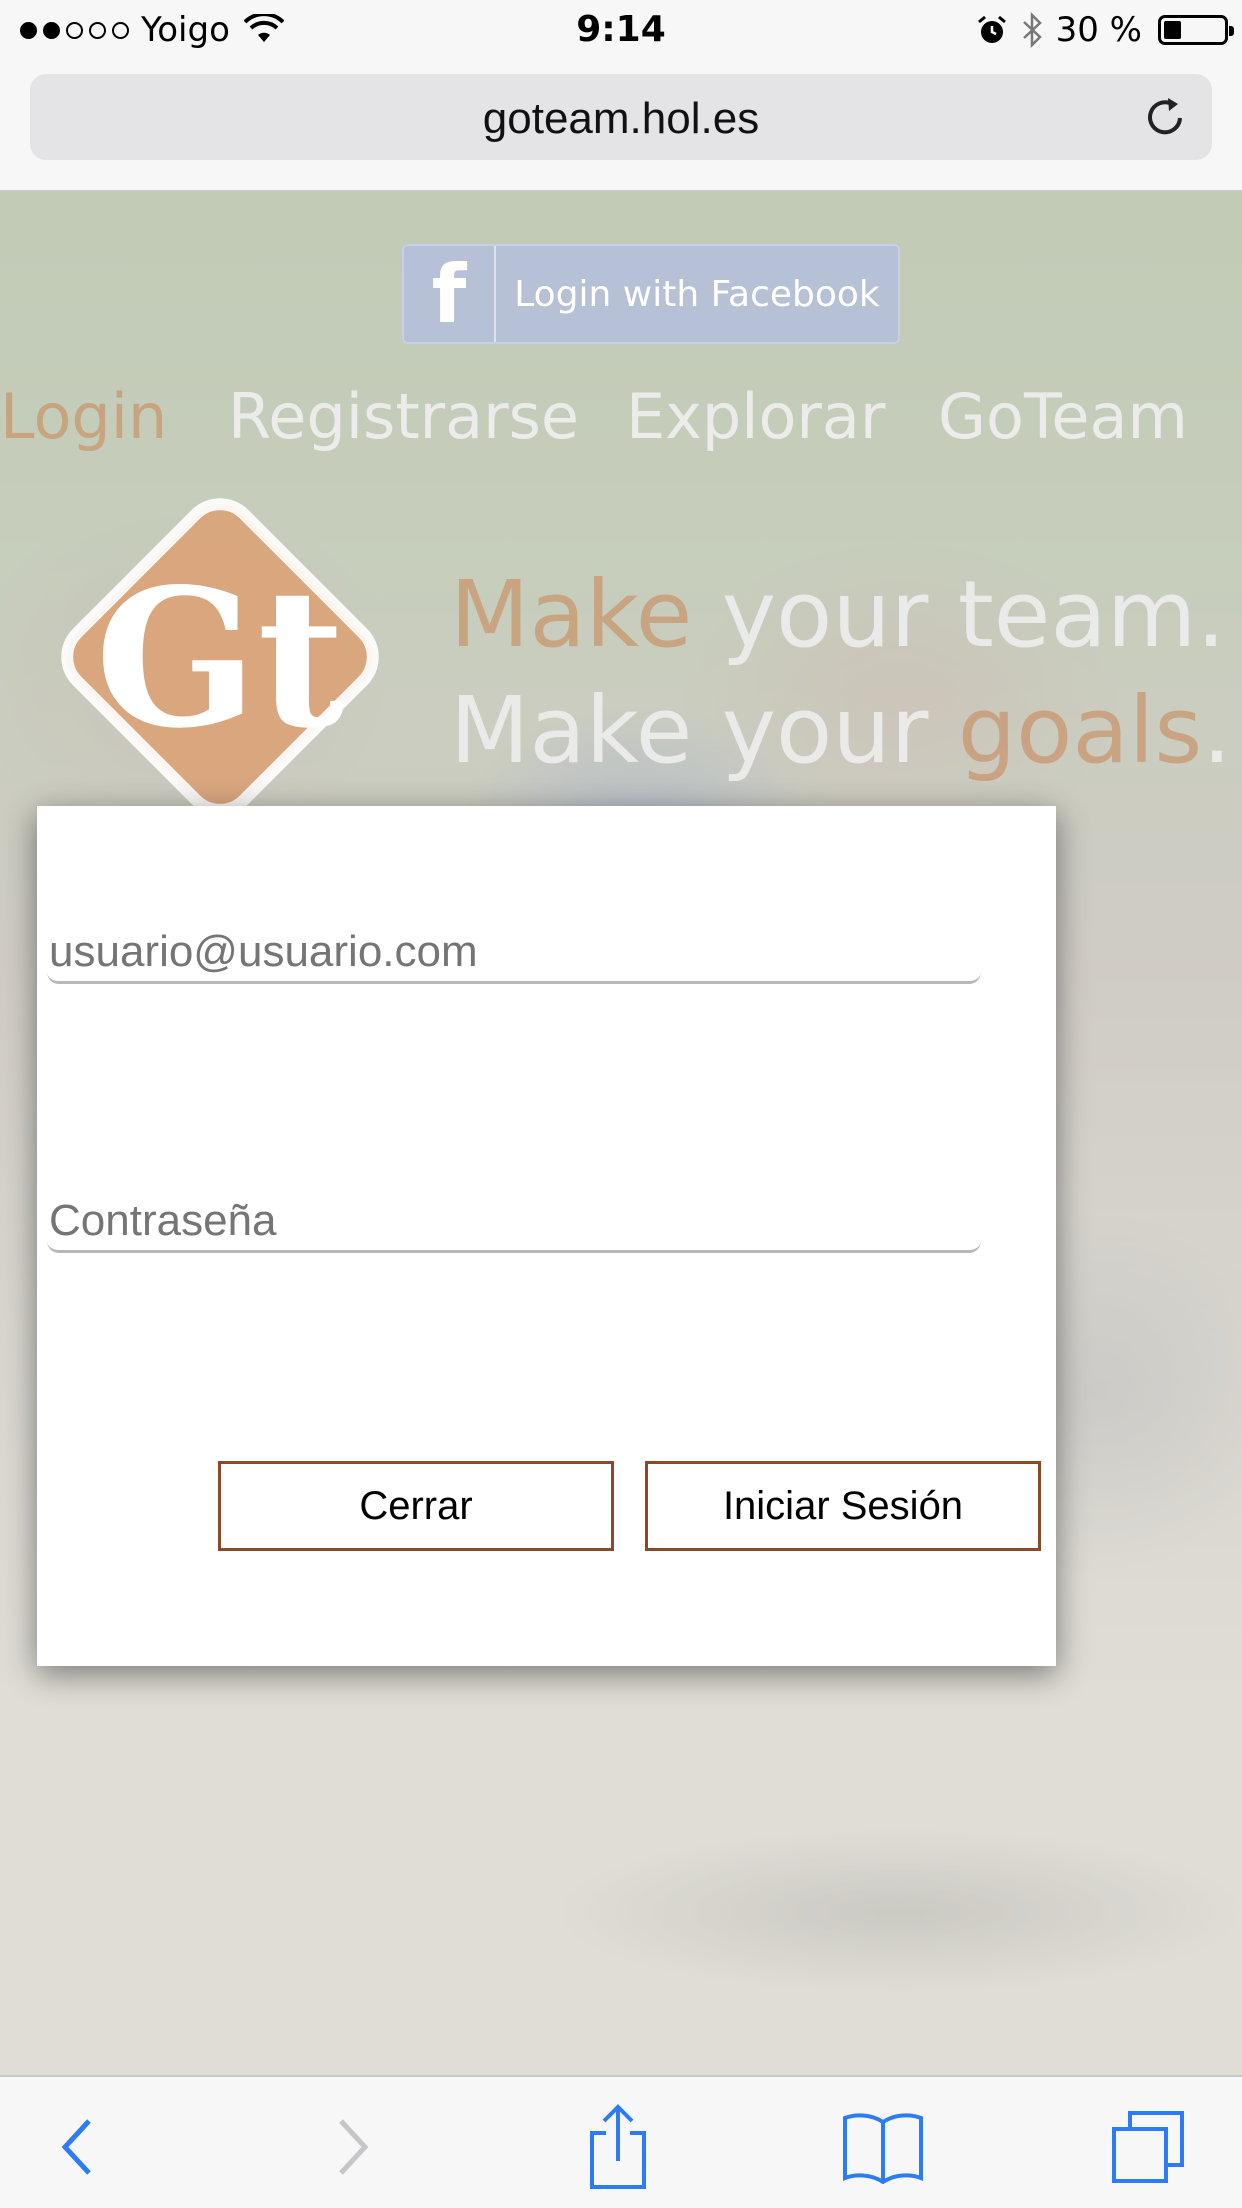  I want to click on facebook-login-button: f Login with Facebook, so click(651, 294).